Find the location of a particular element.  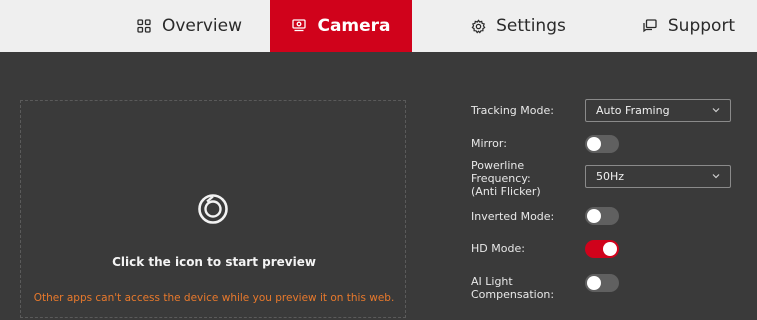

ai-light-compensation-toggle is located at coordinates (602, 283).